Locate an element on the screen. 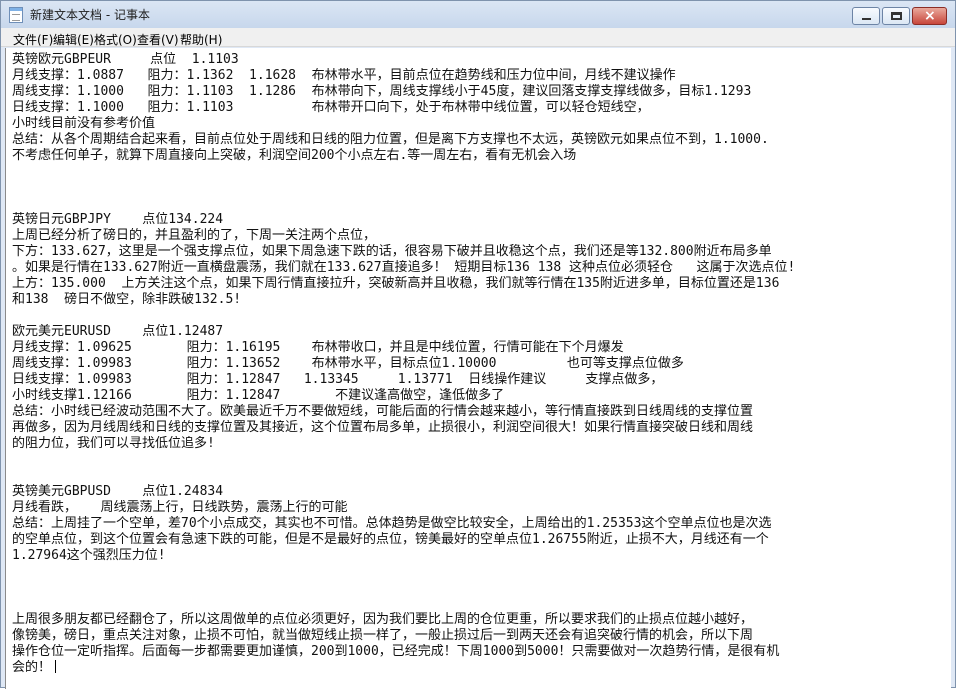 The width and height of the screenshot is (956, 689). maximize-icon is located at coordinates (896, 16).